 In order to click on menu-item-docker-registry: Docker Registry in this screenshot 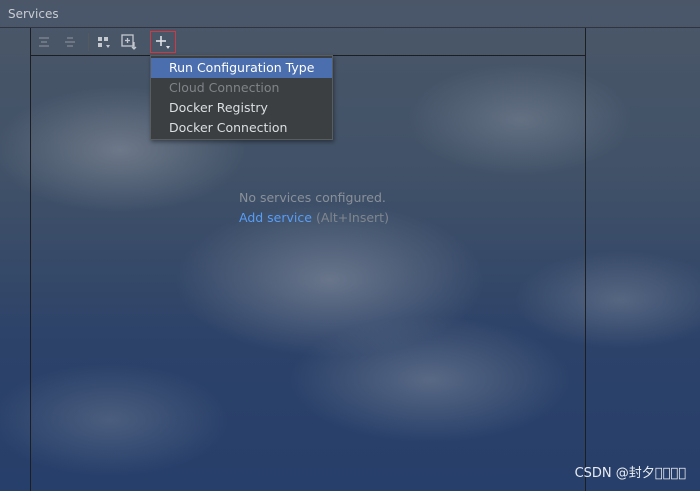, I will do `click(241, 108)`.